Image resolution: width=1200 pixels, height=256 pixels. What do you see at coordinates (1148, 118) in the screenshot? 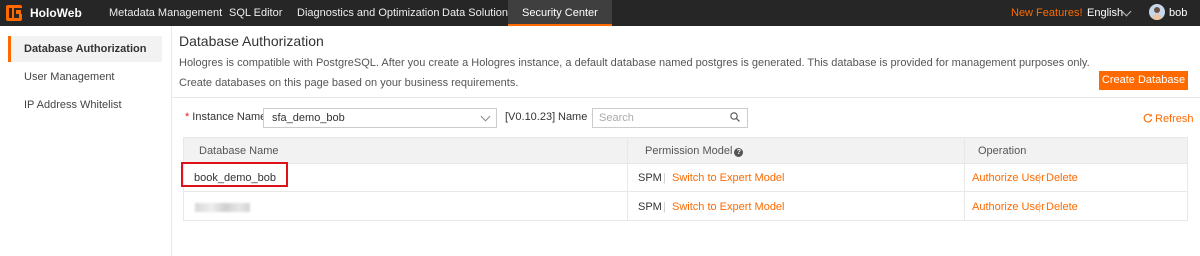
I see `refresh-icon` at bounding box center [1148, 118].